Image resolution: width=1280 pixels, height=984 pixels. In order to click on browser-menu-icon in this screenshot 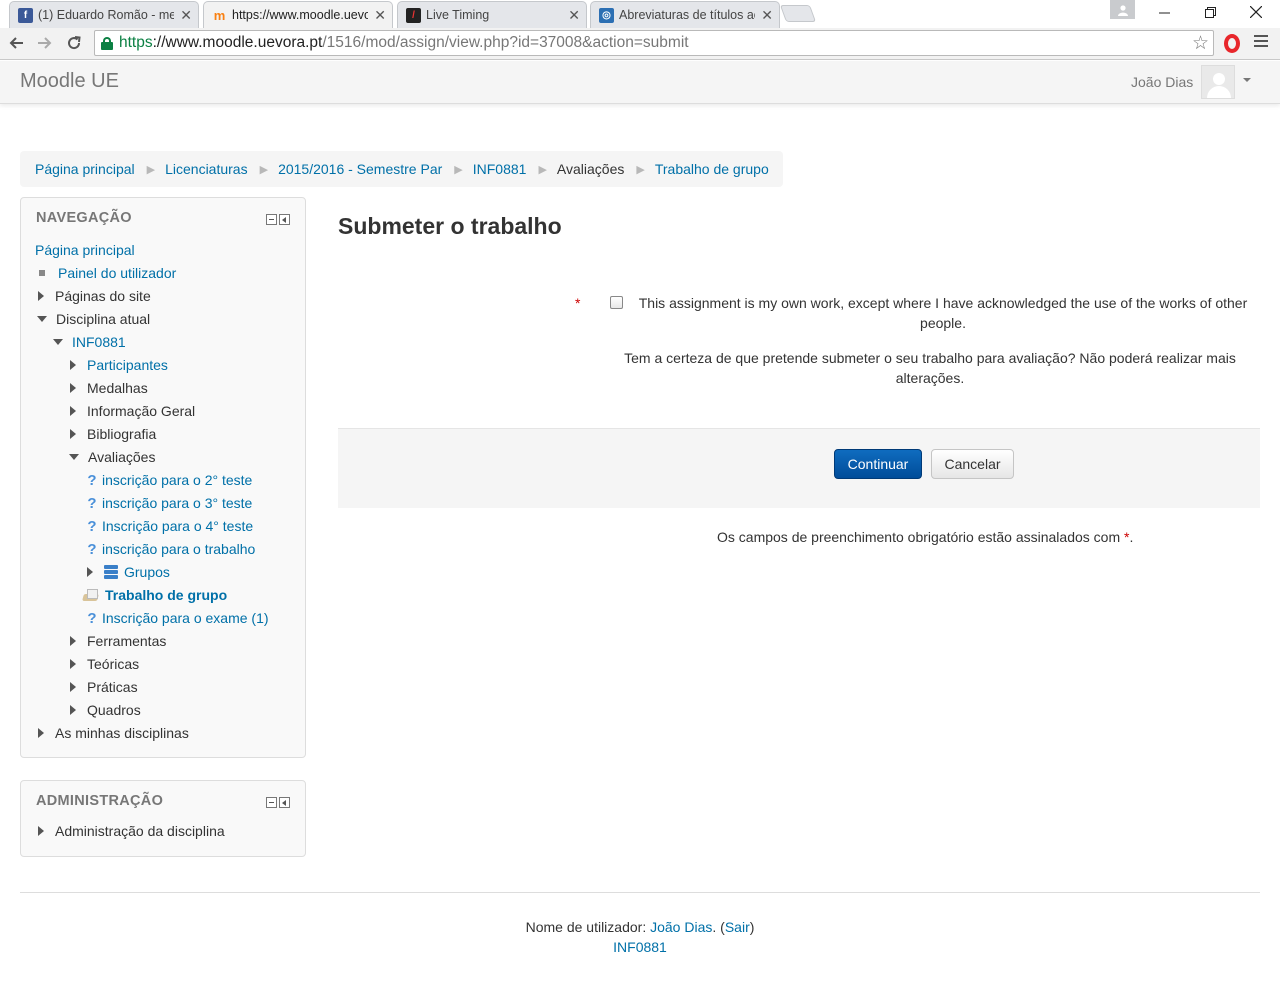, I will do `click(1261, 42)`.